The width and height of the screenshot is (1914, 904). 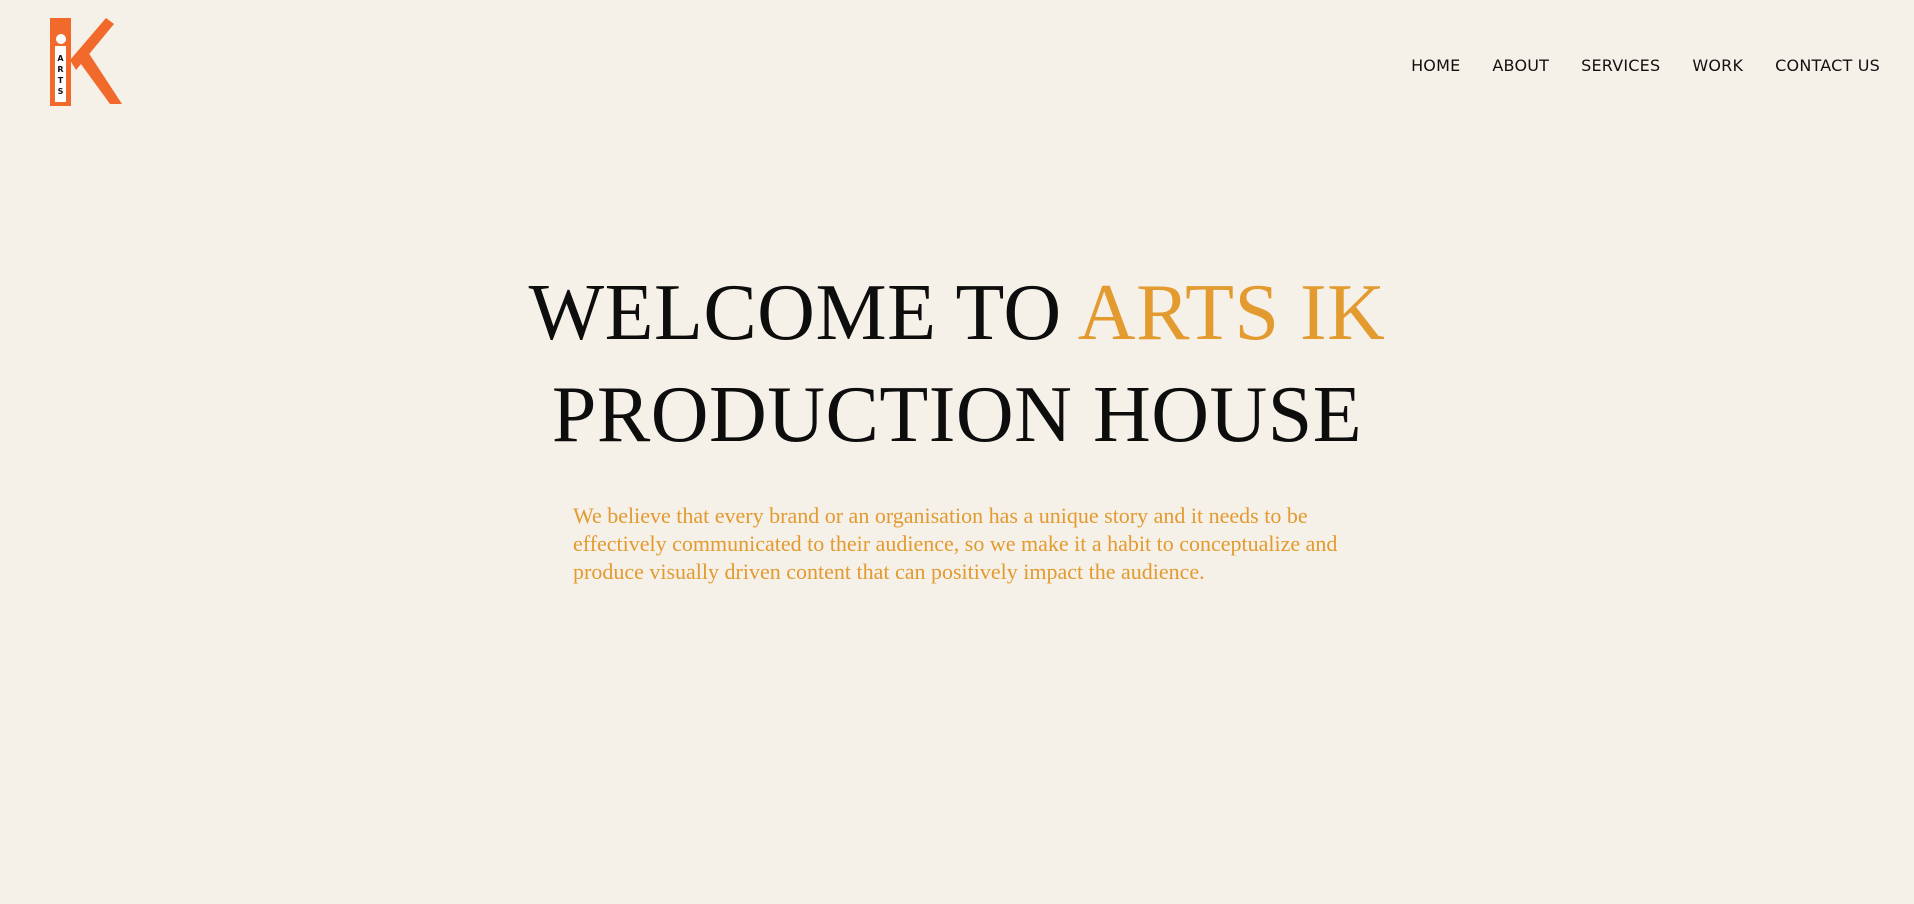 What do you see at coordinates (61, 91) in the screenshot?
I see `logo-letter: S` at bounding box center [61, 91].